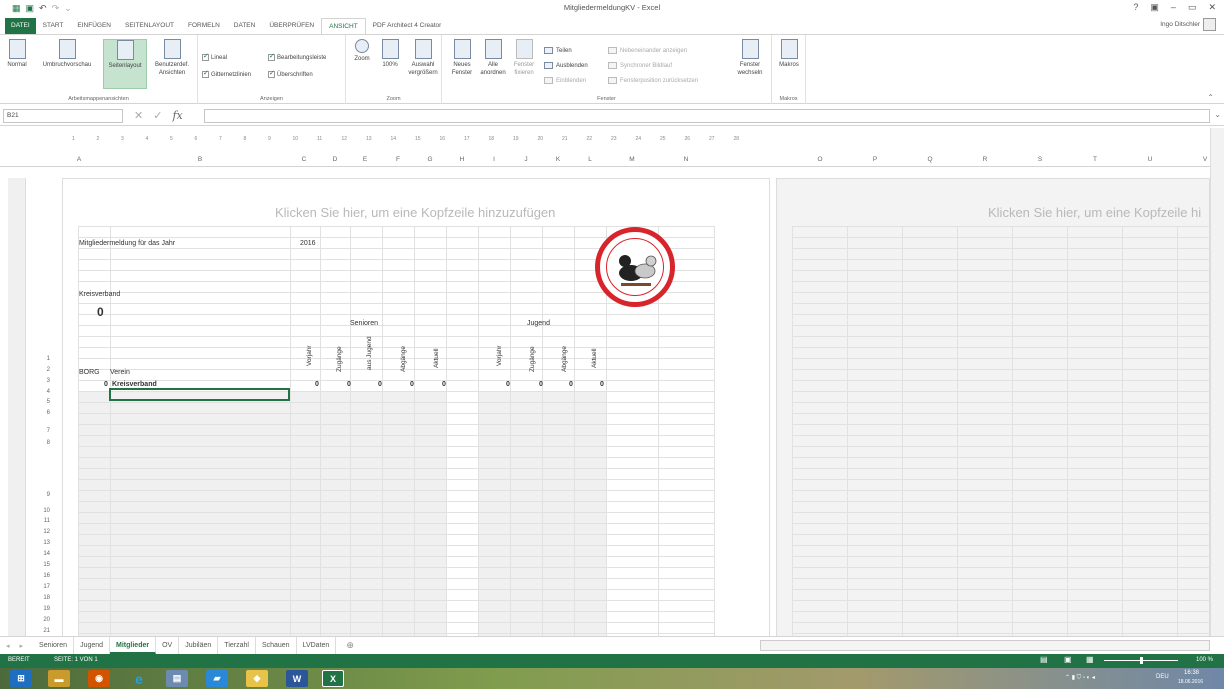 The width and height of the screenshot is (1224, 689). What do you see at coordinates (1209, 24) in the screenshot?
I see `avatar` at bounding box center [1209, 24].